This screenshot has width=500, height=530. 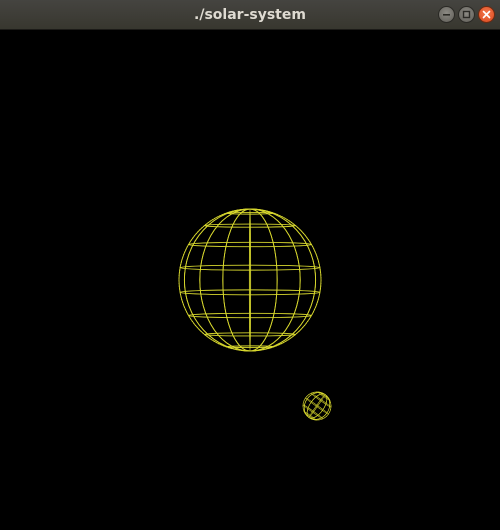 I want to click on close-icon, so click(x=486, y=14).